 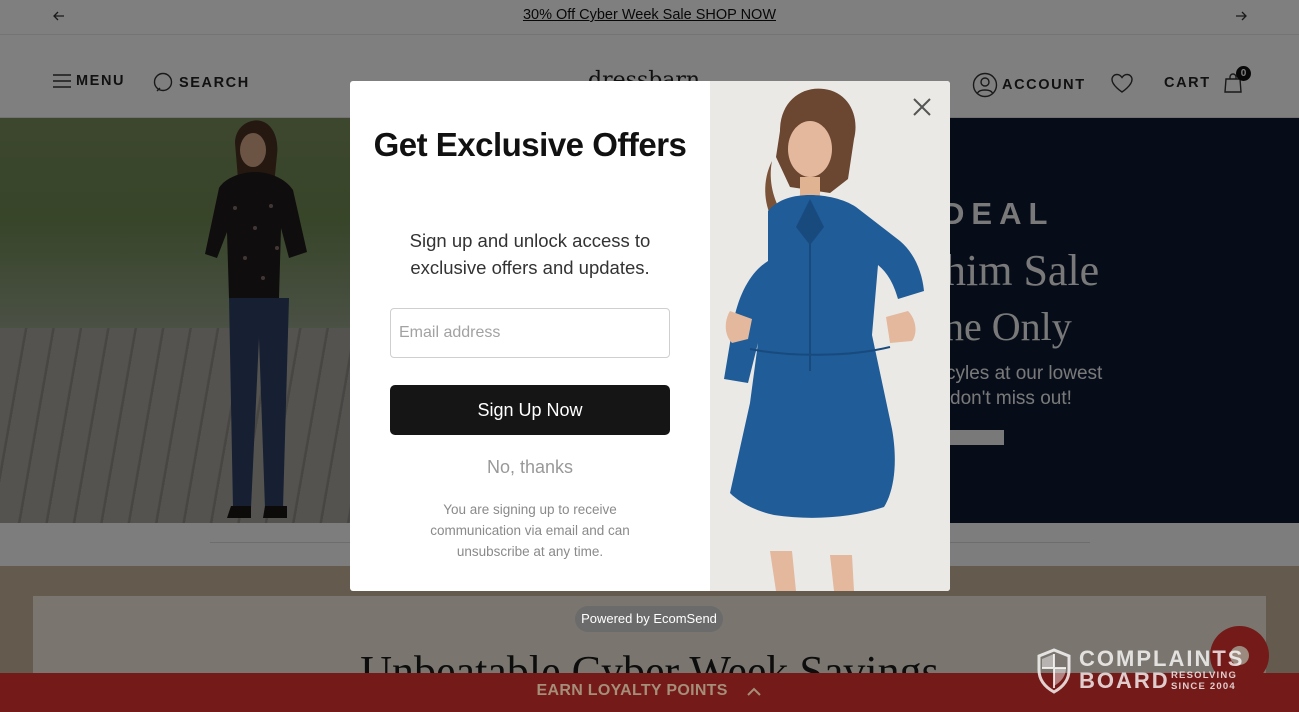 What do you see at coordinates (1124, 680) in the screenshot?
I see `watermark-line-2: BOARD` at bounding box center [1124, 680].